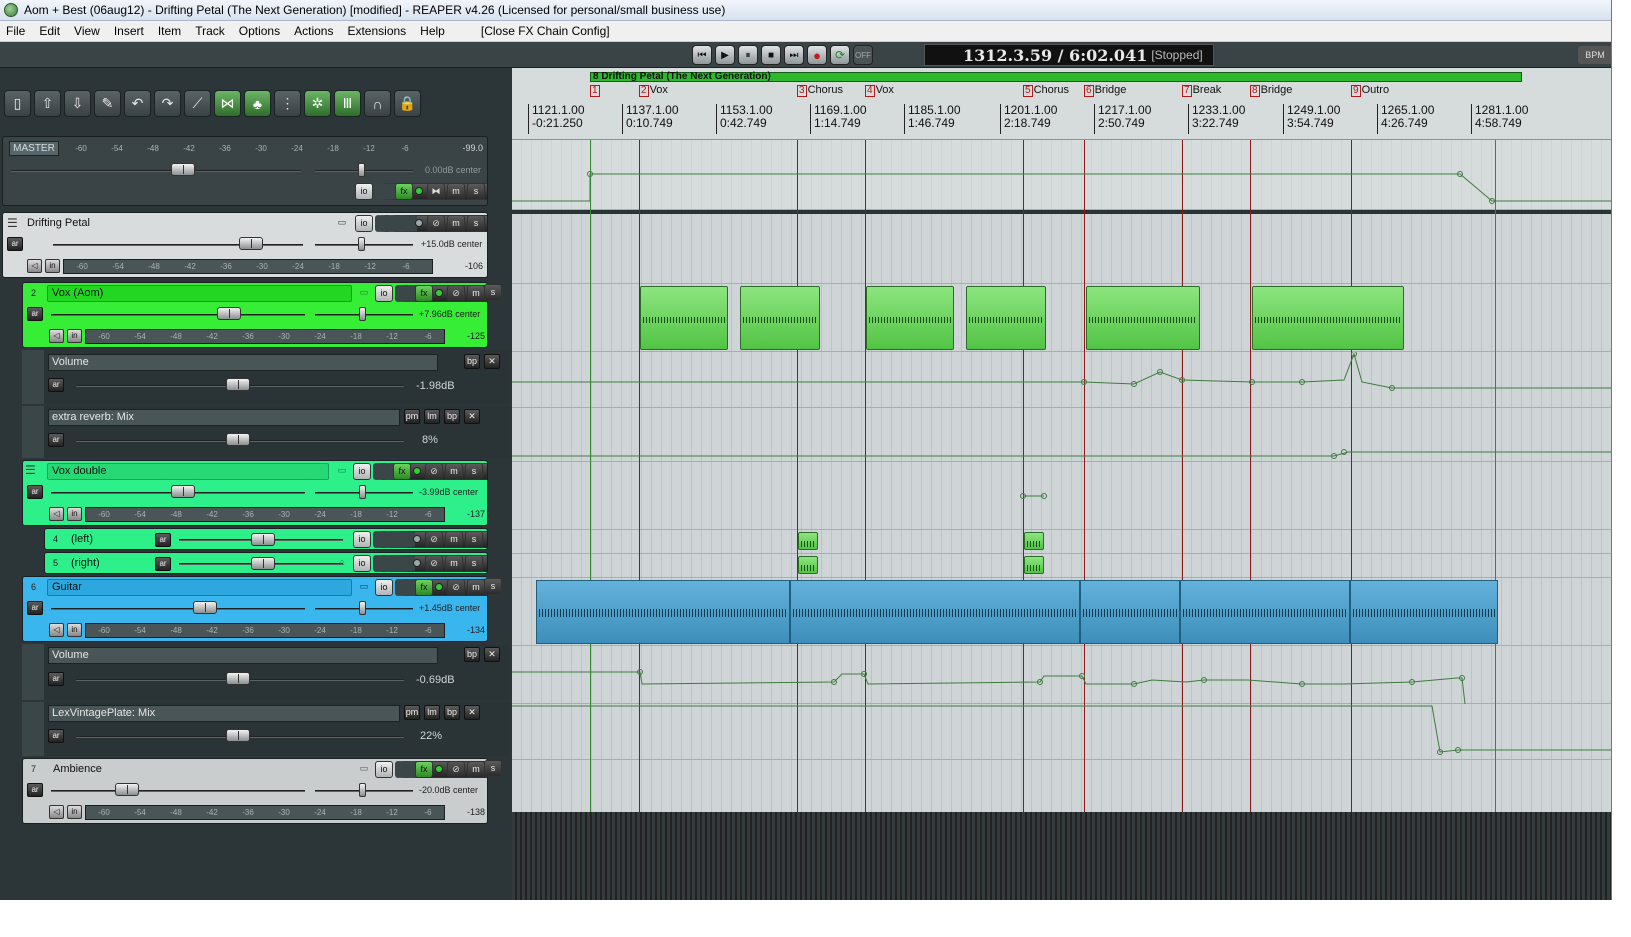 The width and height of the screenshot is (1631, 937). What do you see at coordinates (199, 587) in the screenshot?
I see `track-name: Guitar` at bounding box center [199, 587].